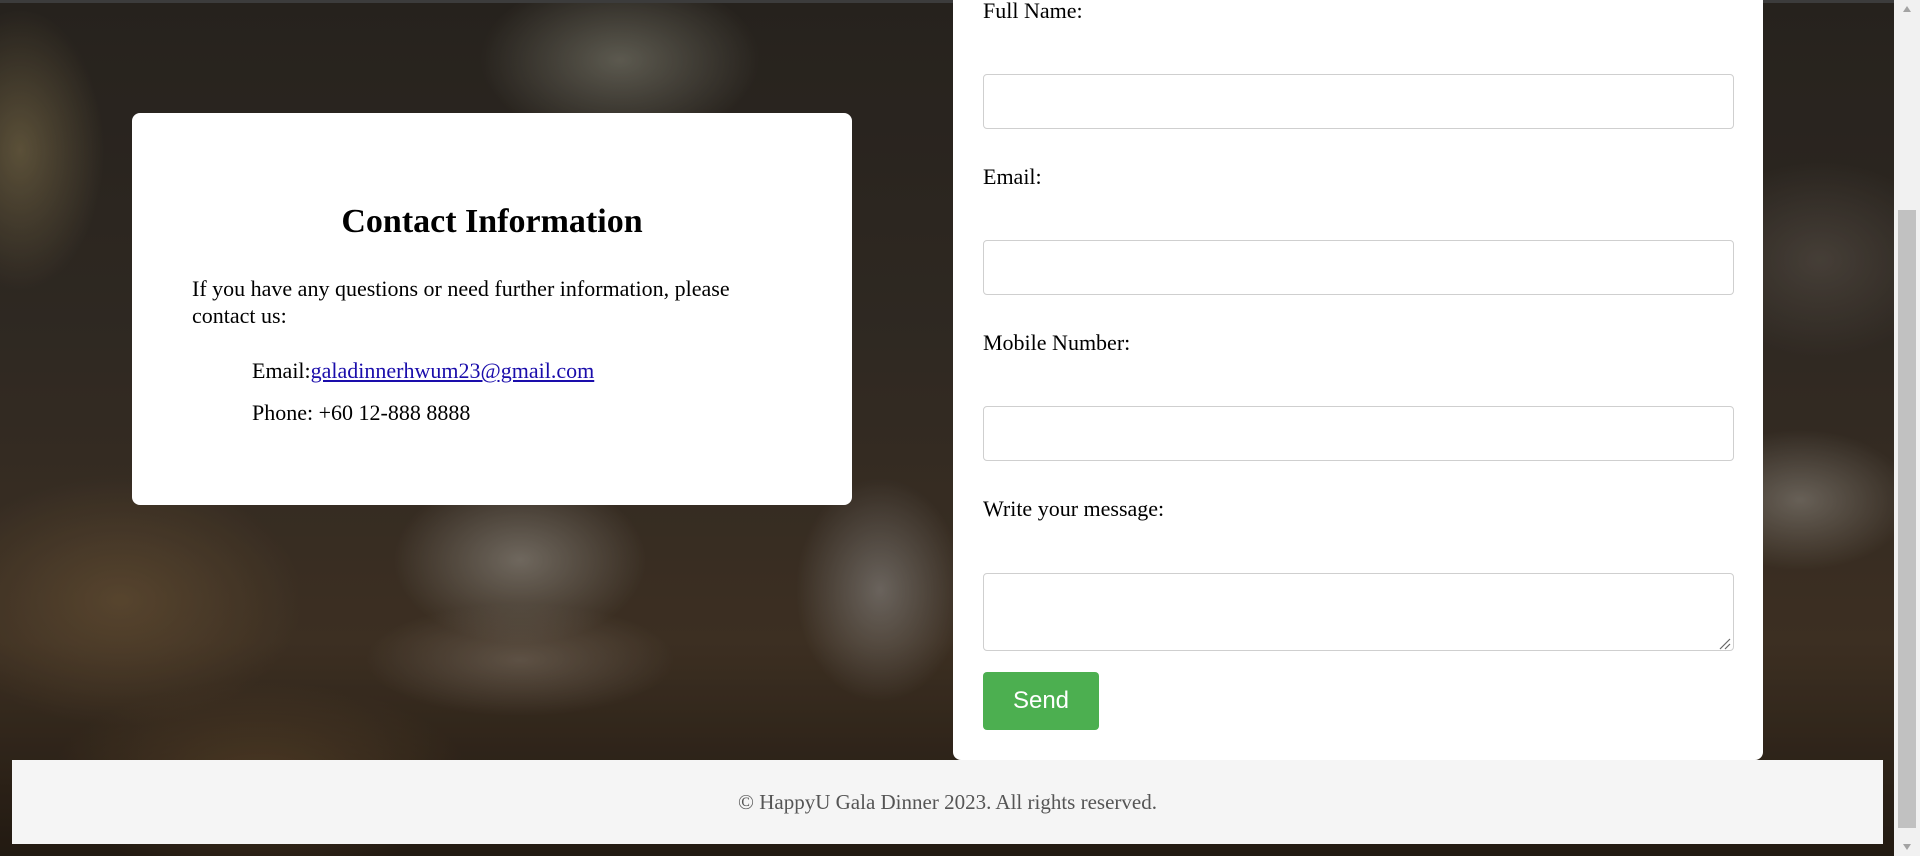 This screenshot has width=1920, height=856. Describe the element at coordinates (1074, 508) in the screenshot. I see `message-label: Write your message:` at that location.